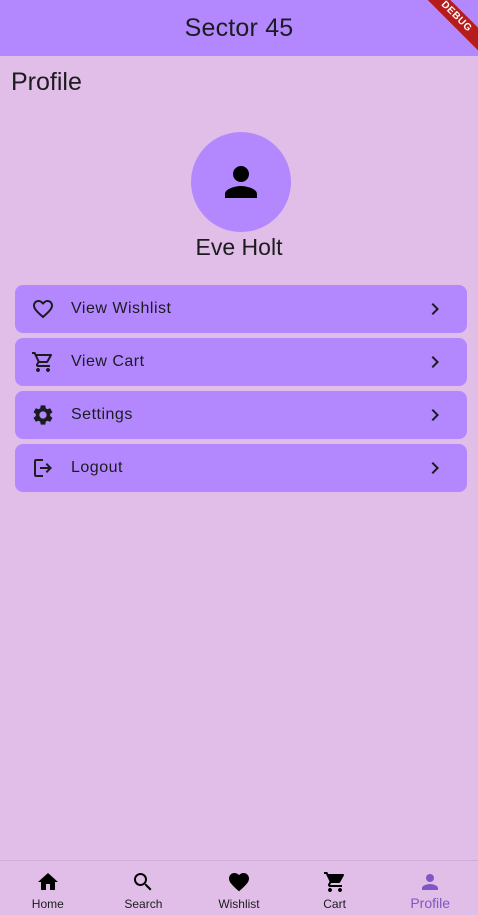 This screenshot has width=478, height=915. What do you see at coordinates (241, 362) in the screenshot?
I see `view-cart-item: View Cart` at bounding box center [241, 362].